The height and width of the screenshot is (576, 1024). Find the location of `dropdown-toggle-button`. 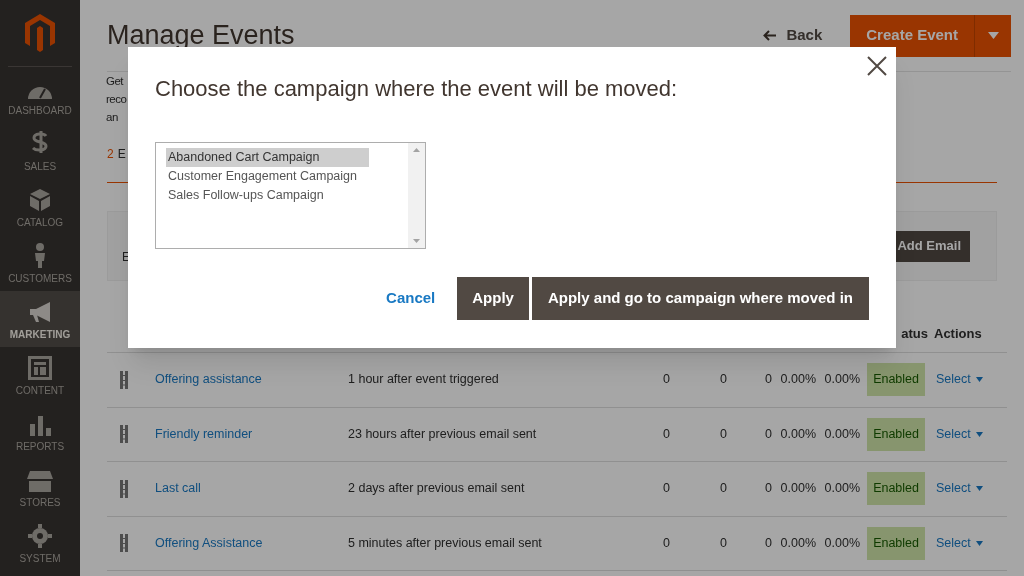

dropdown-toggle-button is located at coordinates (992, 35).